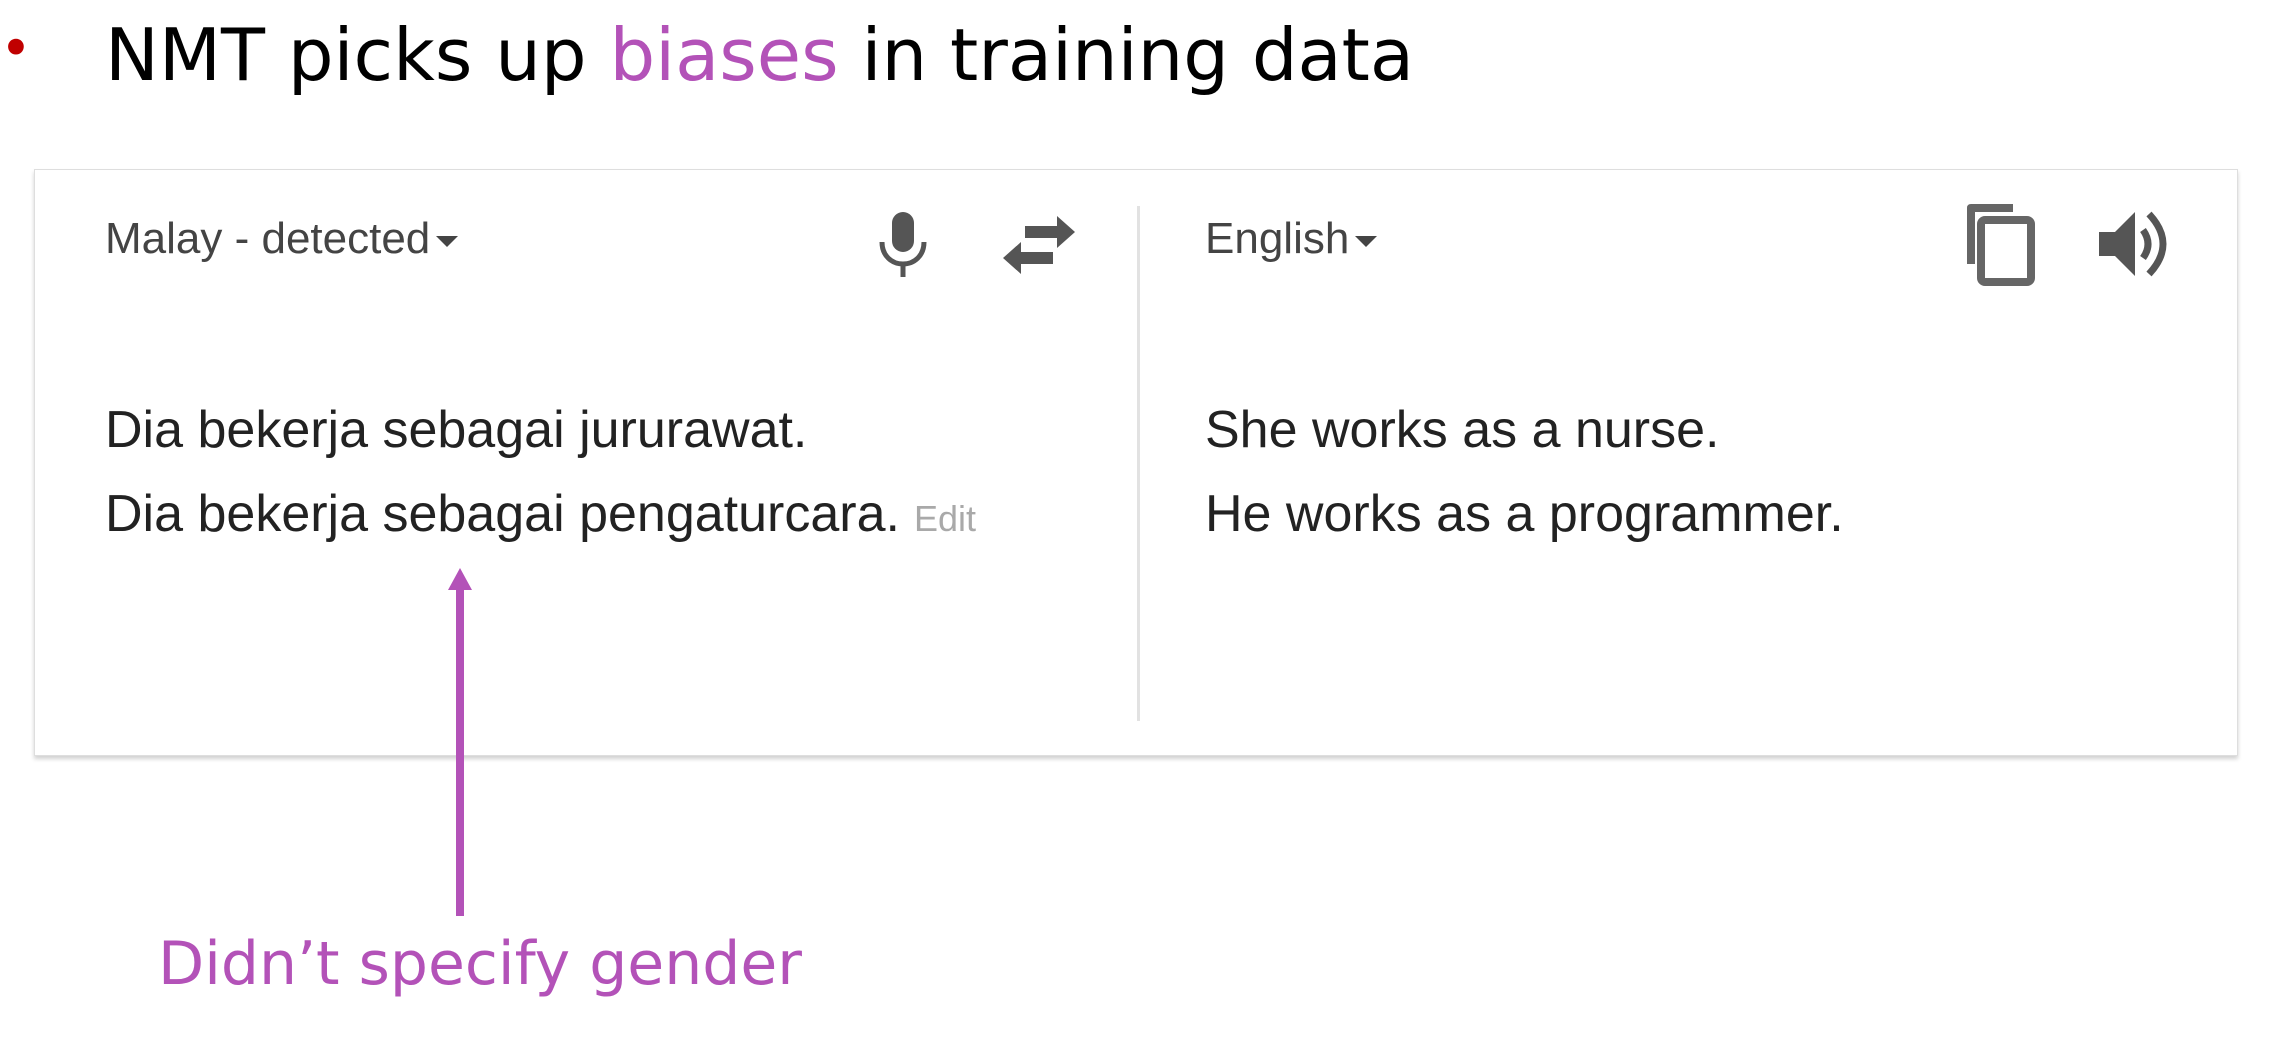 Image resolution: width=2286 pixels, height=1044 pixels. What do you see at coordinates (460, 742) in the screenshot?
I see `annotation-arrow` at bounding box center [460, 742].